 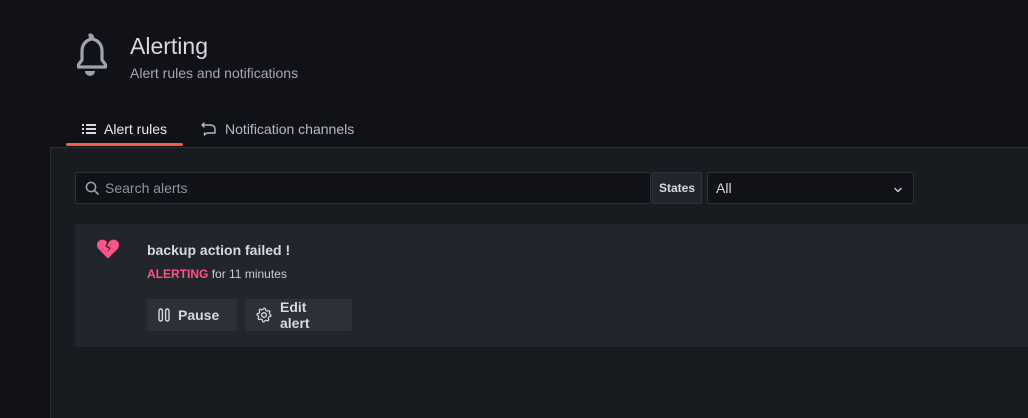 What do you see at coordinates (810, 188) in the screenshot?
I see `states-select: All` at bounding box center [810, 188].